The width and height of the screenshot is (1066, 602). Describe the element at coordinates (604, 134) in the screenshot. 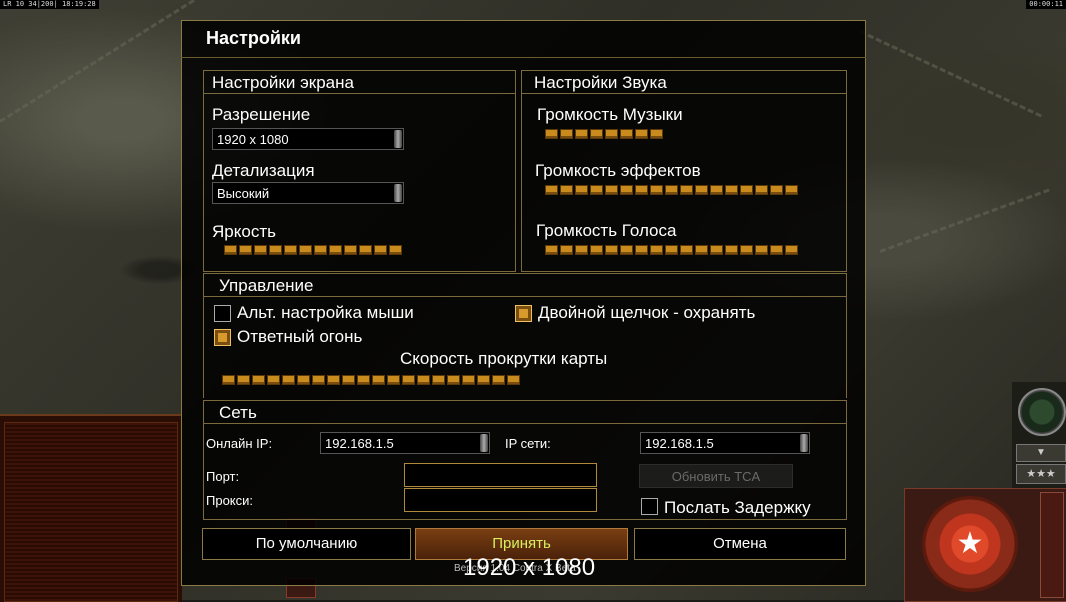

I see `music-volume-slider` at that location.